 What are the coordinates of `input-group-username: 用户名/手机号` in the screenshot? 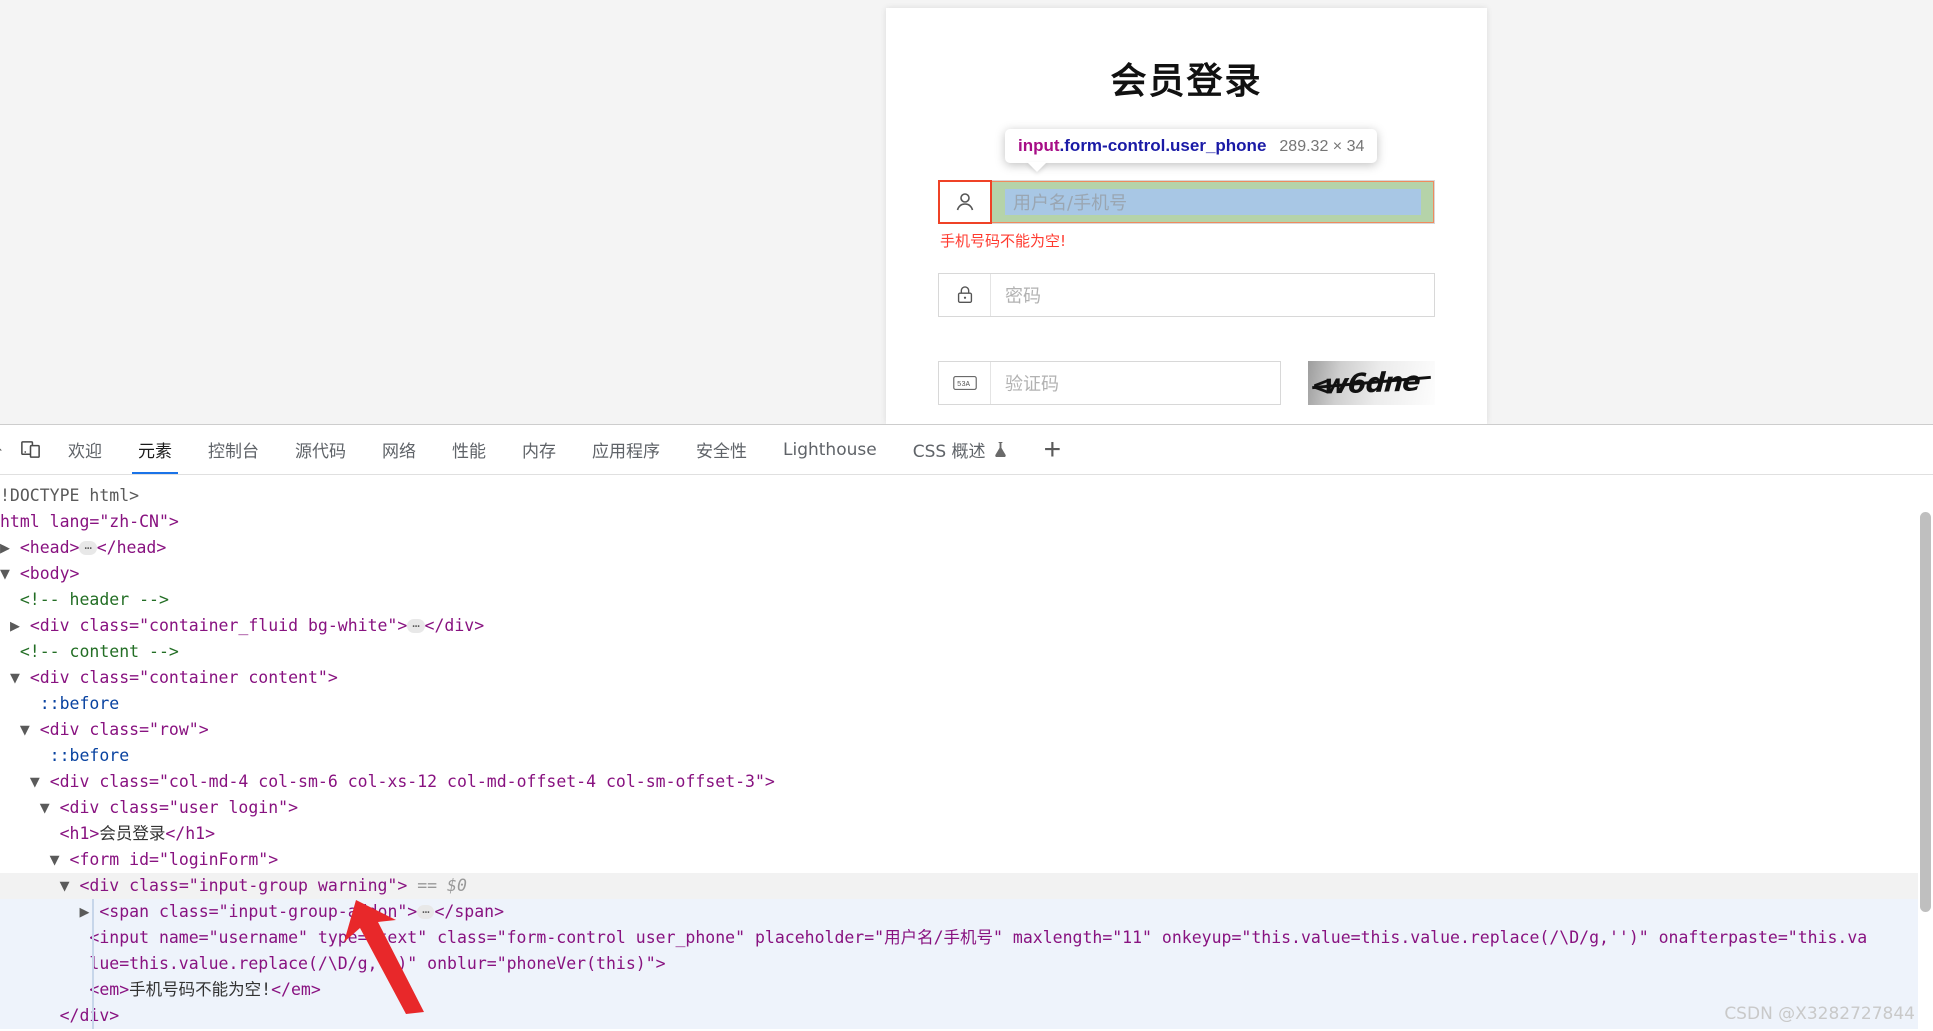 It's located at (1186, 202).